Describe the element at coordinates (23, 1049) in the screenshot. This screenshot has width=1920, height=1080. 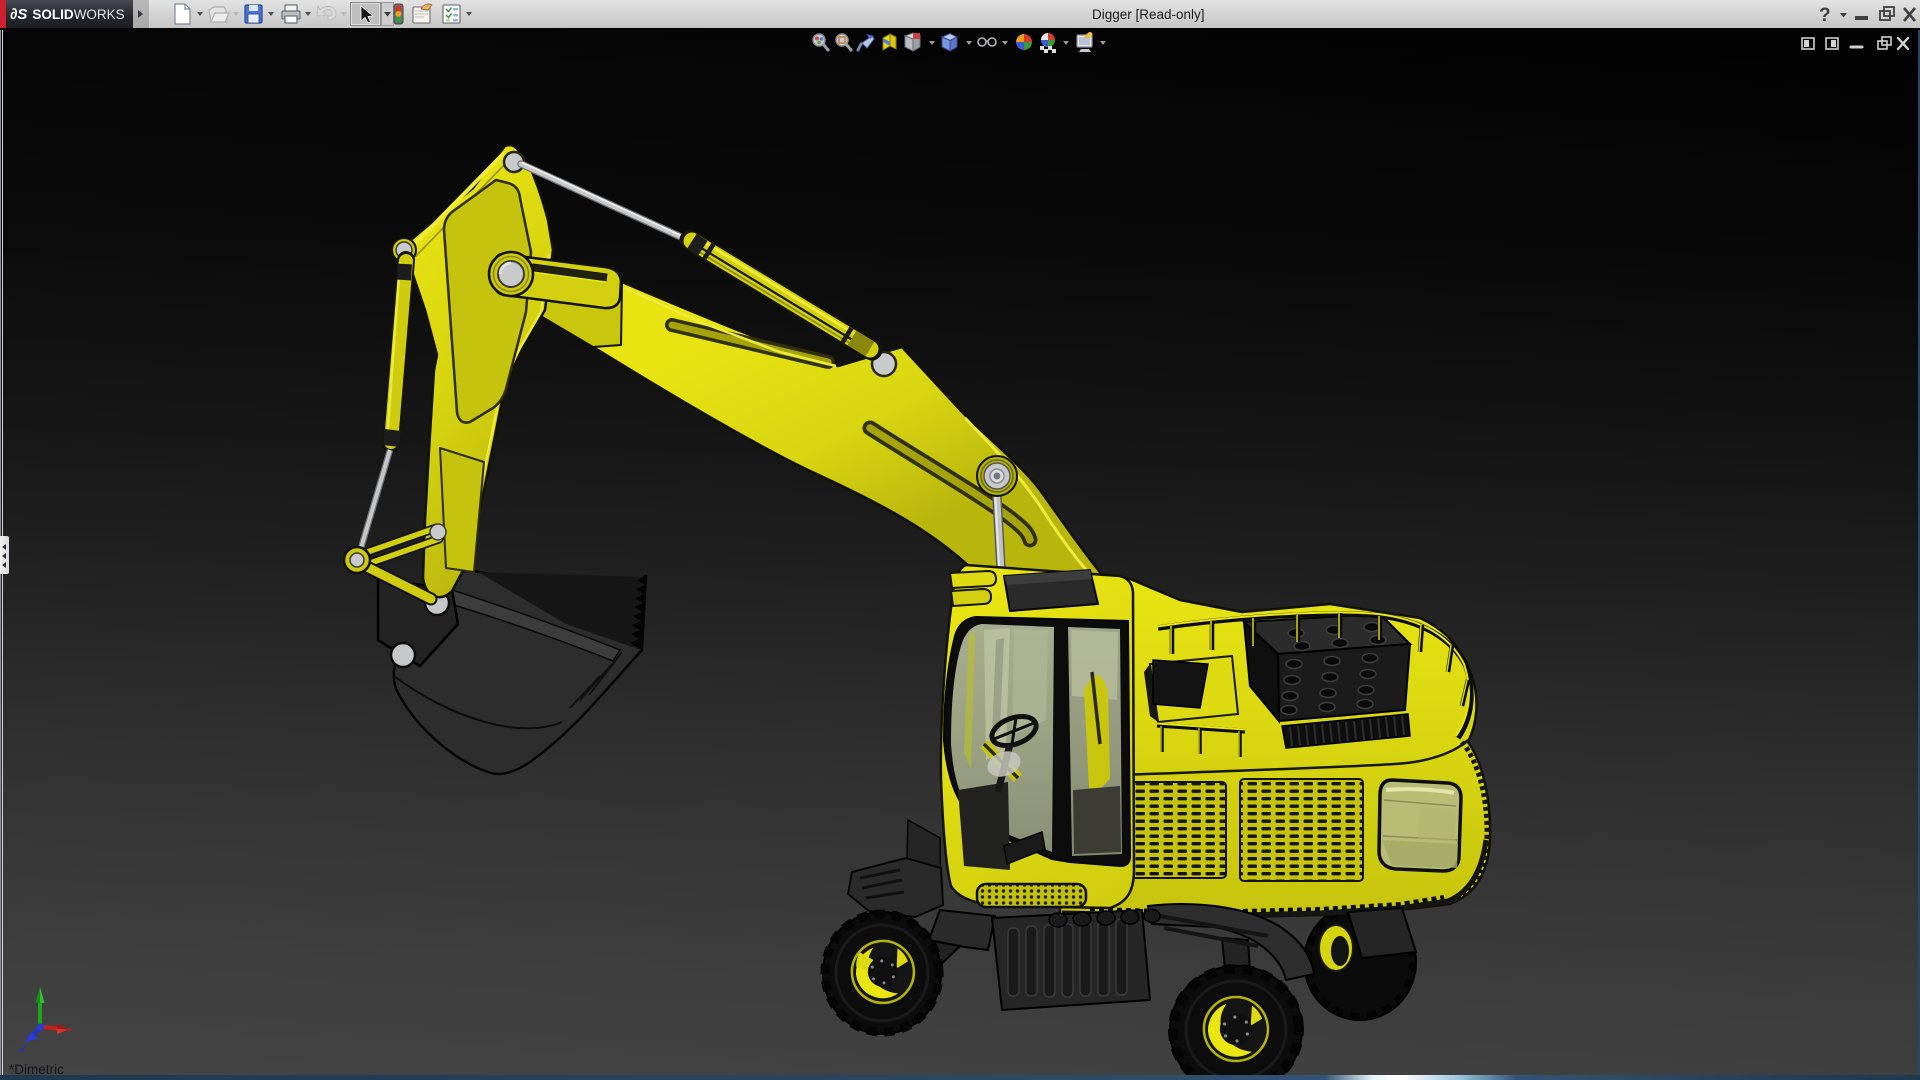
I see `svg-text: Z` at that location.